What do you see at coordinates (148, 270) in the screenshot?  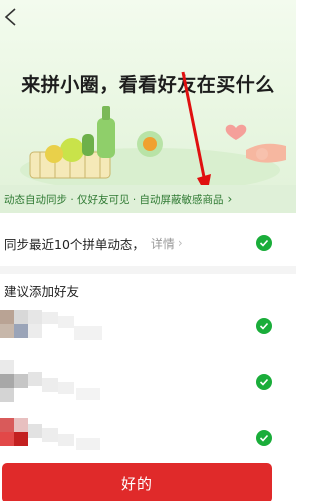 I see `section-divider` at bounding box center [148, 270].